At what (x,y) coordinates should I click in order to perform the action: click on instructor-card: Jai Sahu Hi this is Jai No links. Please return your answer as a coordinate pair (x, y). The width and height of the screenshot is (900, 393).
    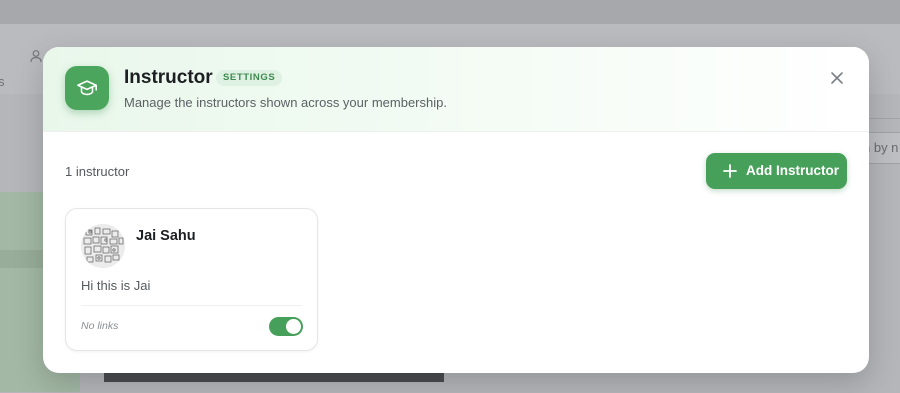
    Looking at the image, I should click on (191, 279).